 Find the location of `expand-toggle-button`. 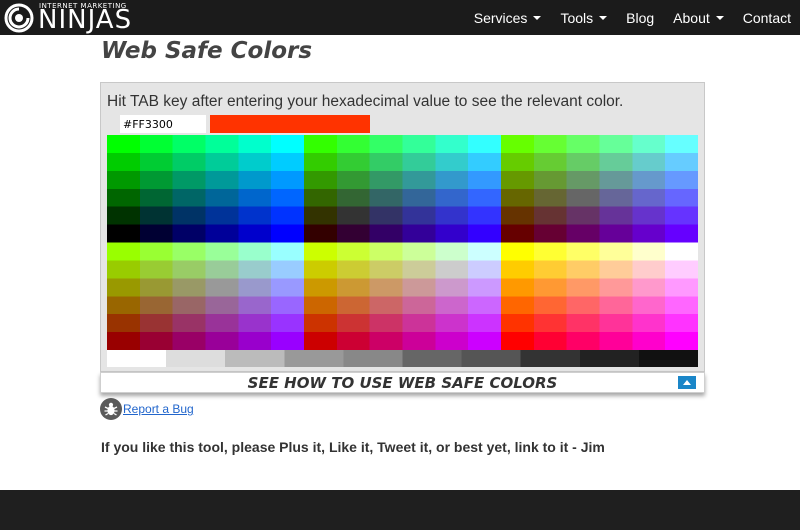

expand-toggle-button is located at coordinates (687, 382).